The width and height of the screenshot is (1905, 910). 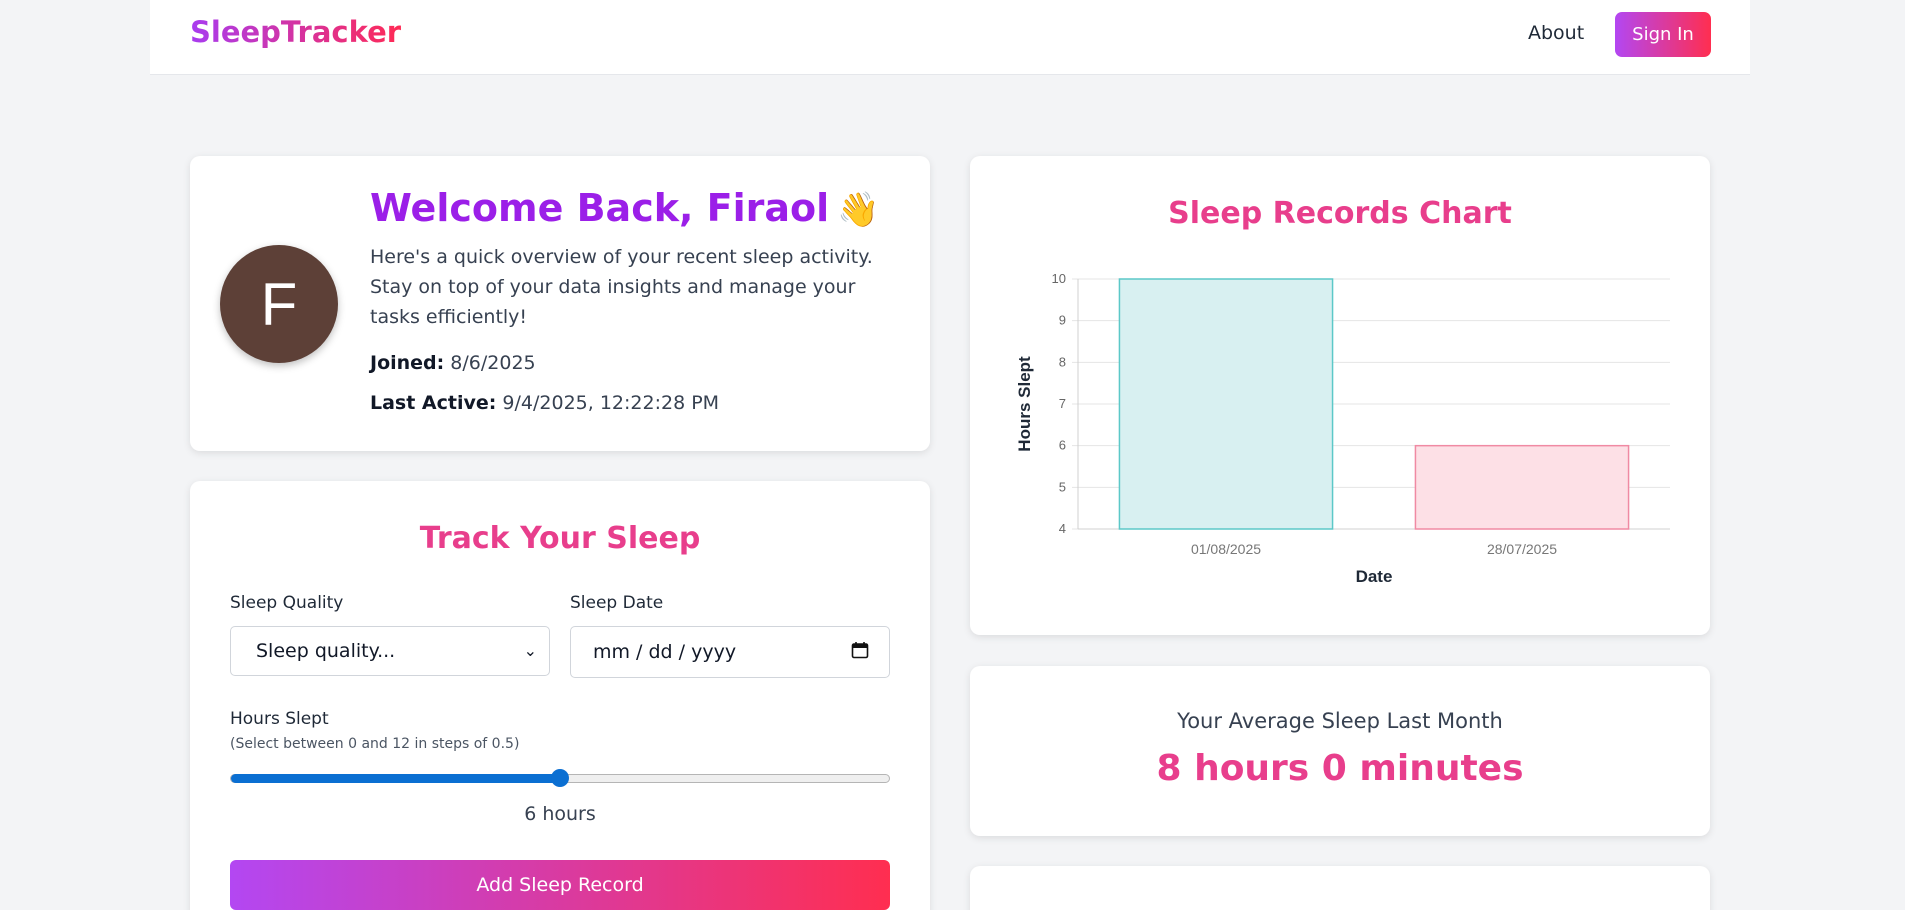 I want to click on sign-in-button: Sign In, so click(x=1663, y=34).